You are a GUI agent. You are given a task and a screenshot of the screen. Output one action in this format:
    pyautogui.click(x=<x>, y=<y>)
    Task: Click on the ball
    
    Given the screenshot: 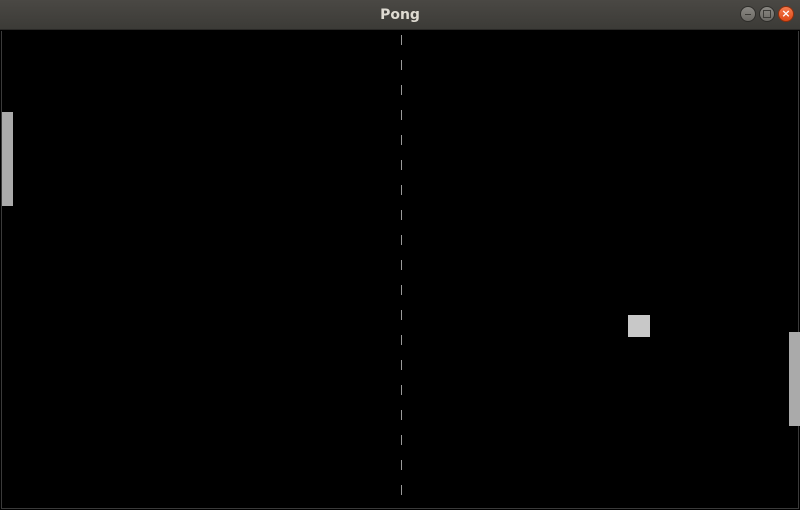 What is the action you would take?
    pyautogui.click(x=639, y=326)
    